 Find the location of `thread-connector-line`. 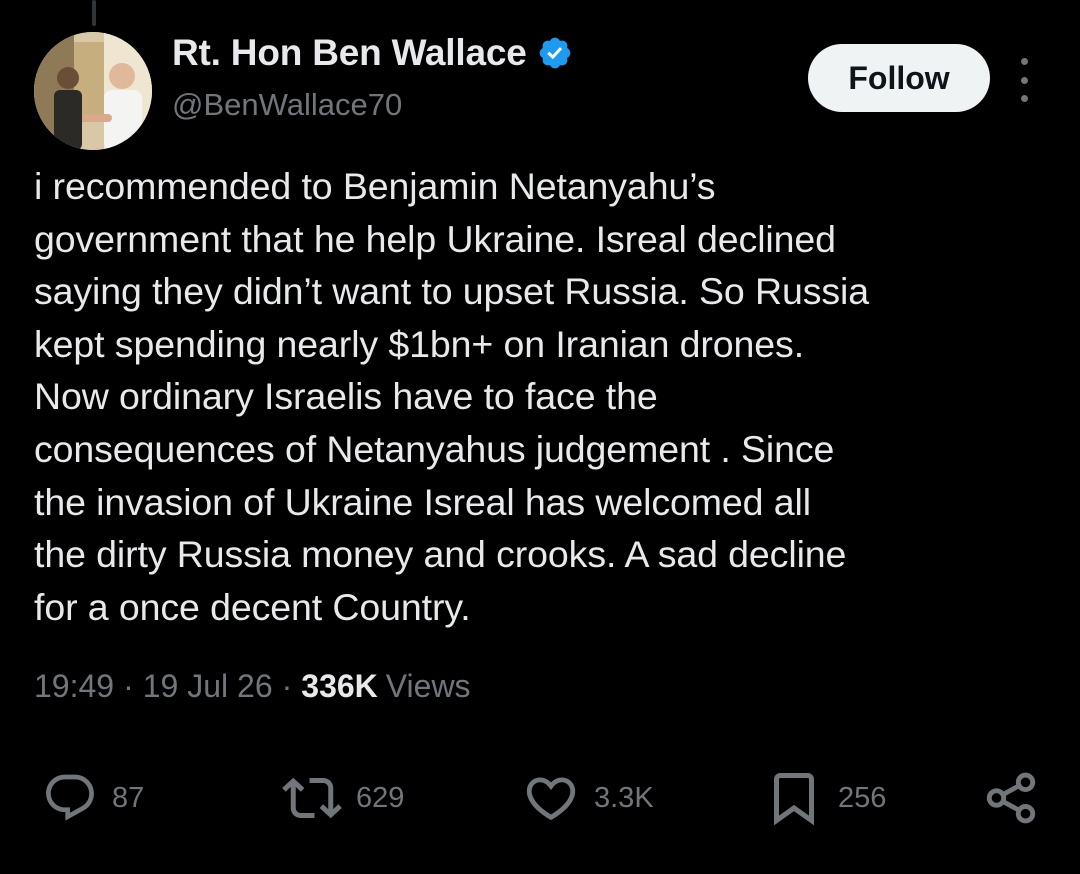

thread-connector-line is located at coordinates (94, 13).